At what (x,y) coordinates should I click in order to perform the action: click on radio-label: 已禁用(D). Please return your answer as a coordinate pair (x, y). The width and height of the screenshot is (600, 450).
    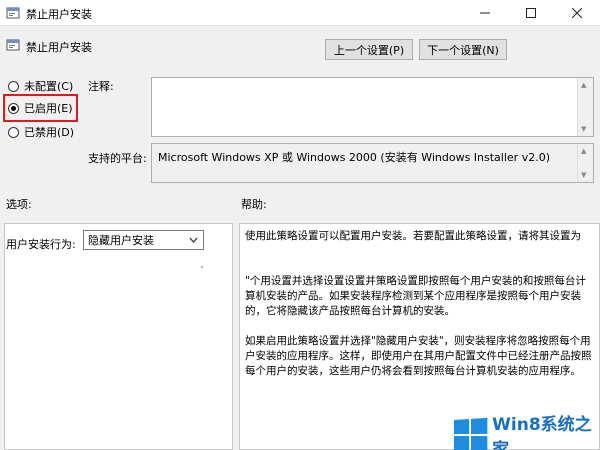
    Looking at the image, I should click on (49, 132).